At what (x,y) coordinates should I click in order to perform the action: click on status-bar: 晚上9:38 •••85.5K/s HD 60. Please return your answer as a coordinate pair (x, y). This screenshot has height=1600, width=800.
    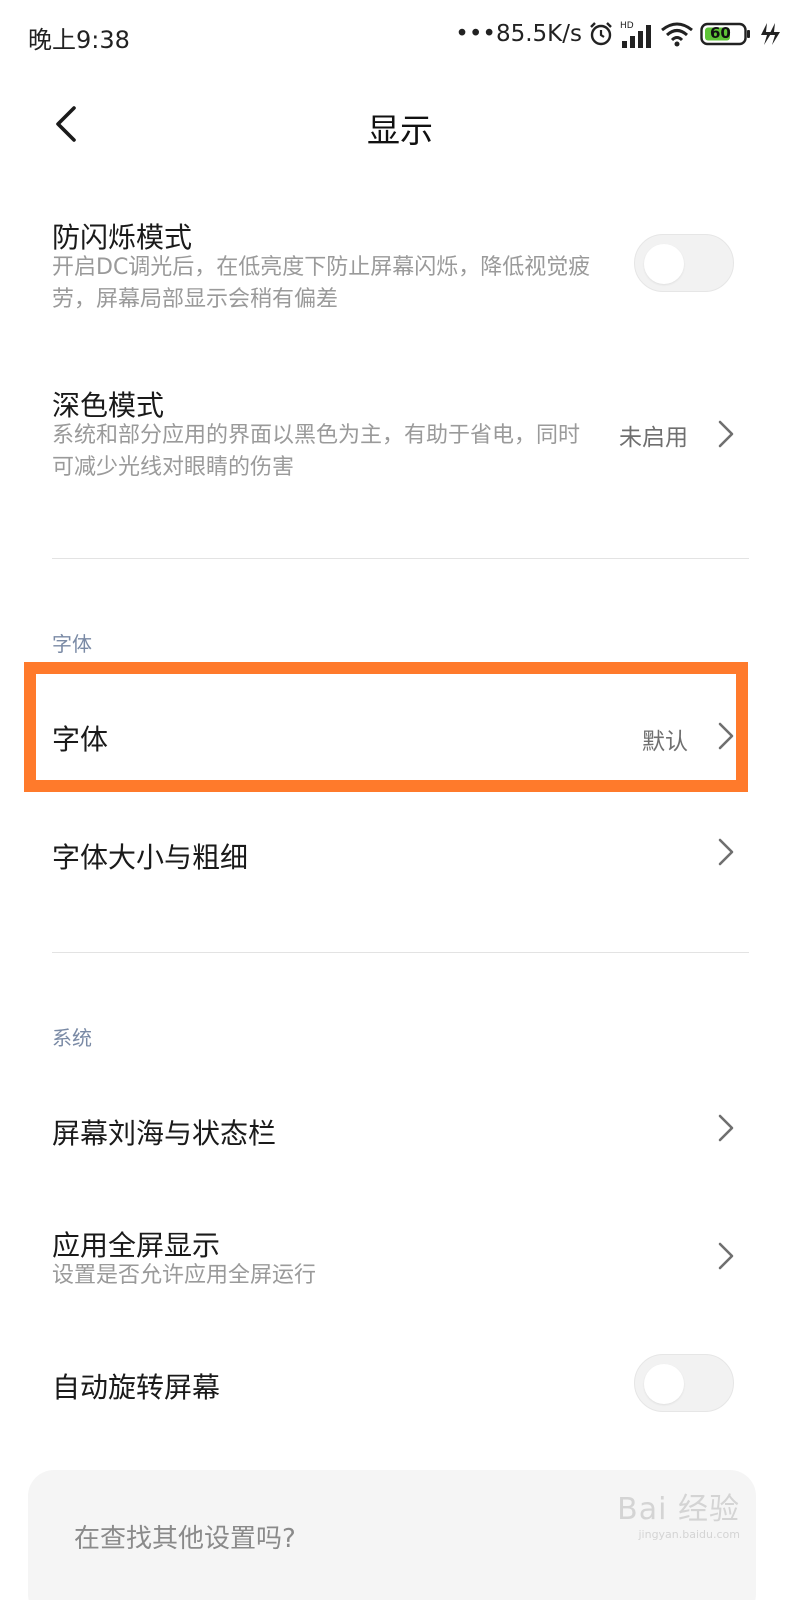
    Looking at the image, I should click on (400, 36).